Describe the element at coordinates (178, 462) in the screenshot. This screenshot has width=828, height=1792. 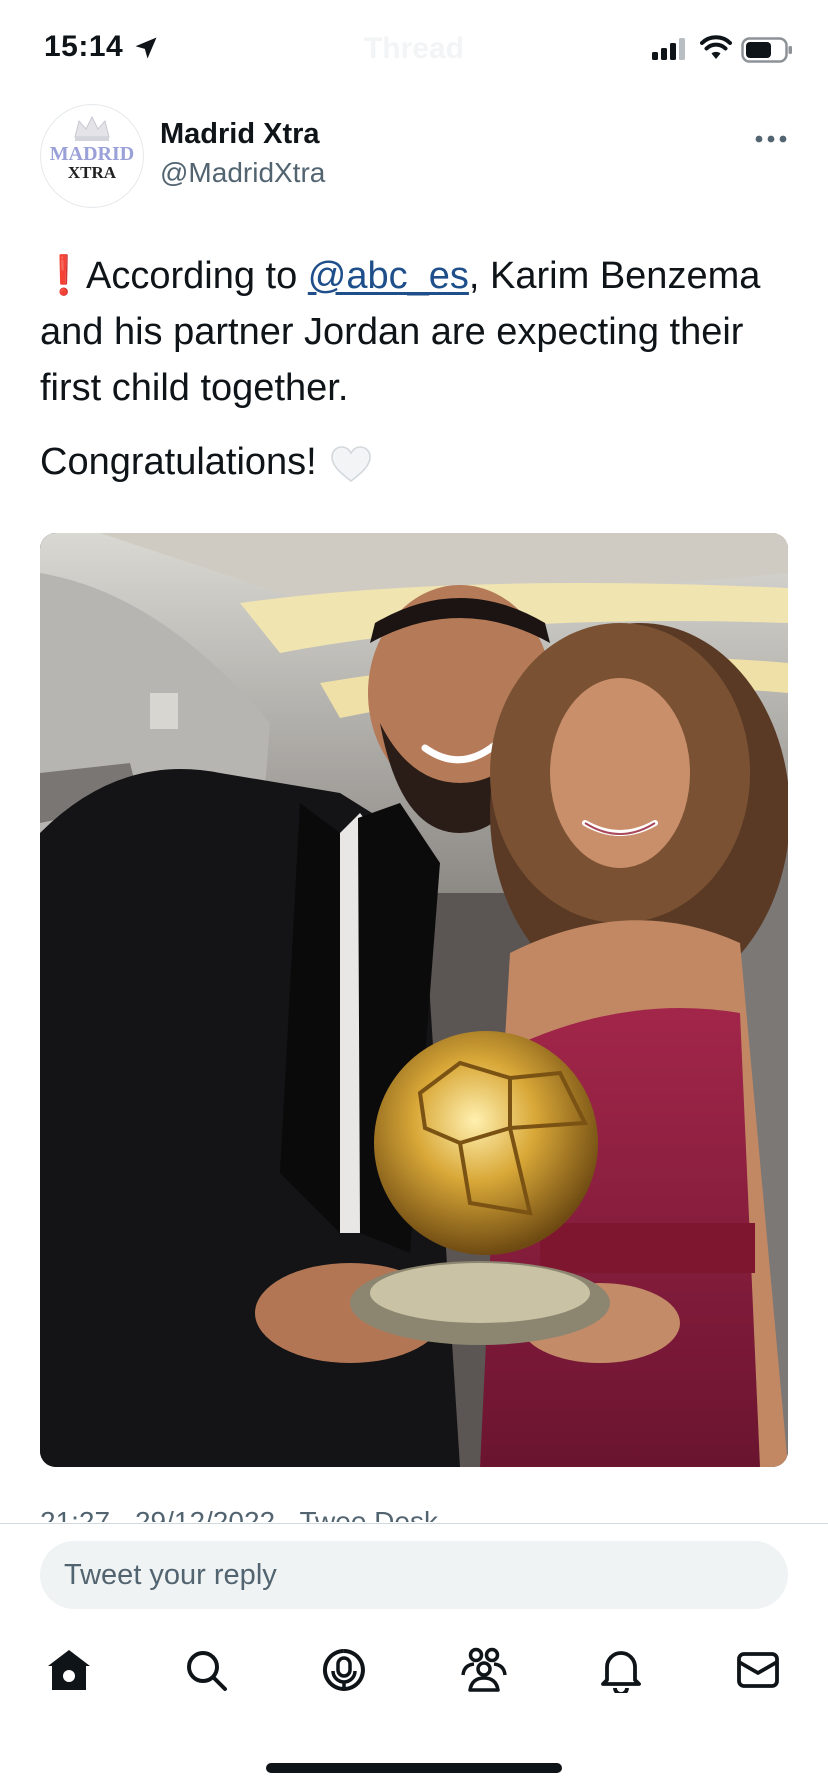
I see `congrats-text: Congratulations!` at that location.